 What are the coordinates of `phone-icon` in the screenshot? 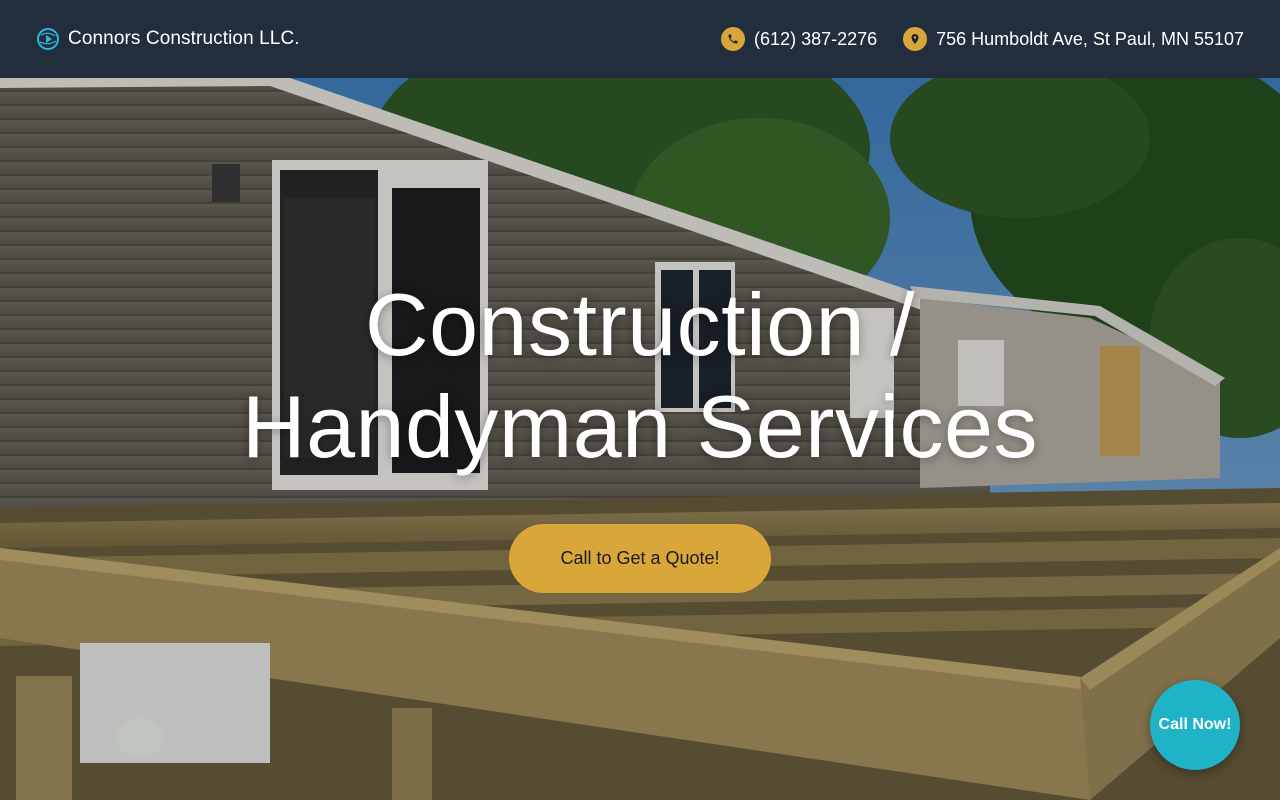 It's located at (733, 39).